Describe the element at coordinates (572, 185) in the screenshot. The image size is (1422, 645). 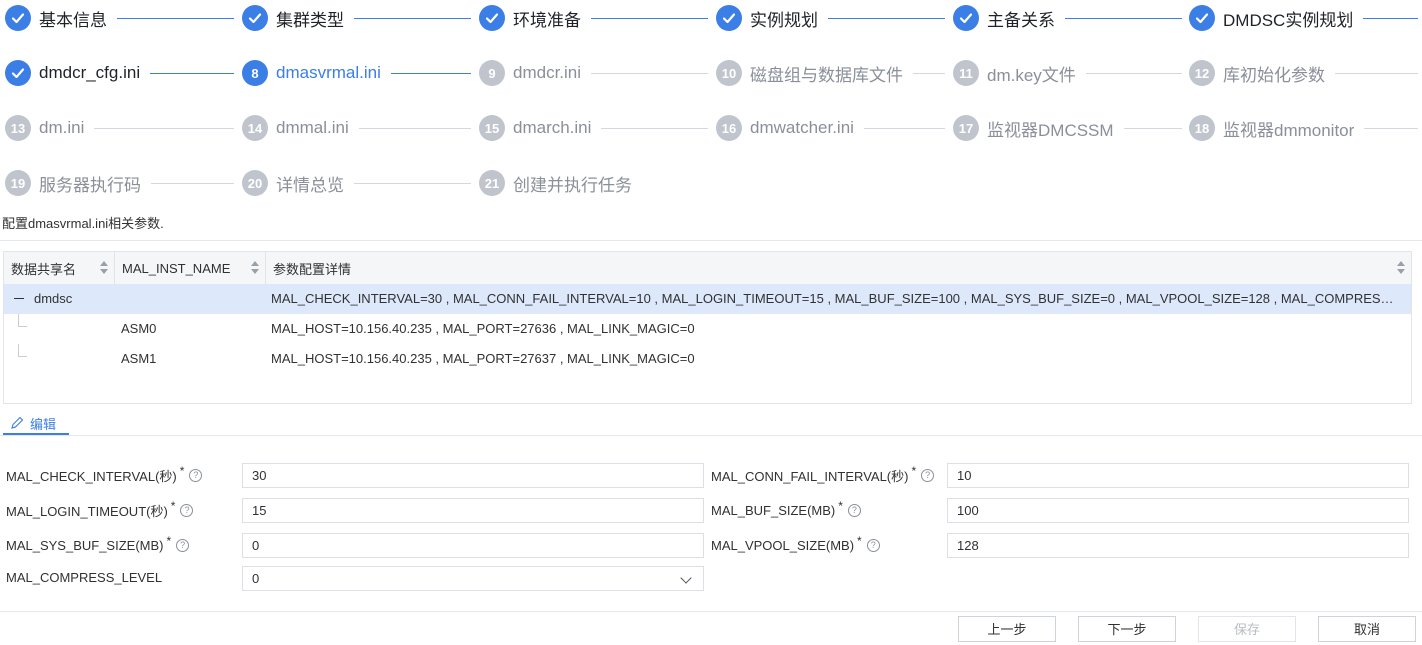
I see `step-label: 创建并执行任务` at that location.